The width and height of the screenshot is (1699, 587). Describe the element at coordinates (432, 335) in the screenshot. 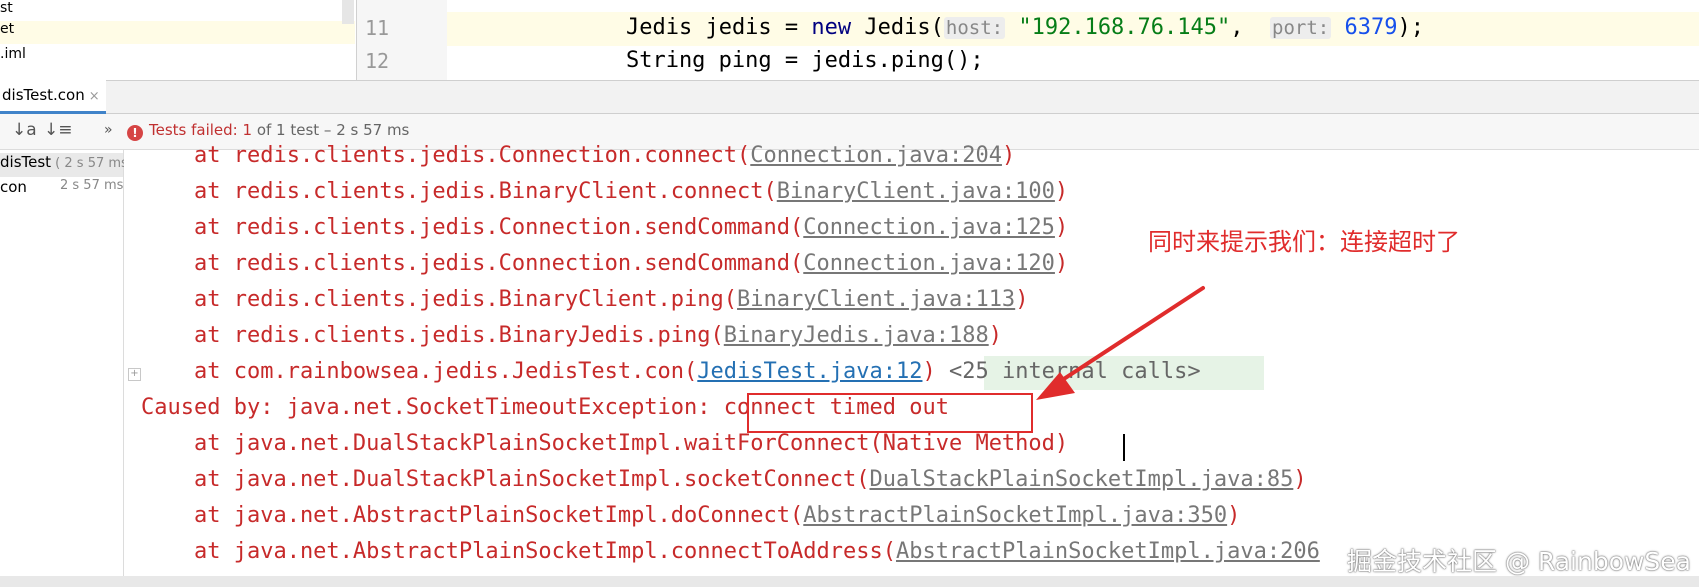

I see `trace-text: at redis.clients.jedis.BinaryJedis.ping(` at that location.